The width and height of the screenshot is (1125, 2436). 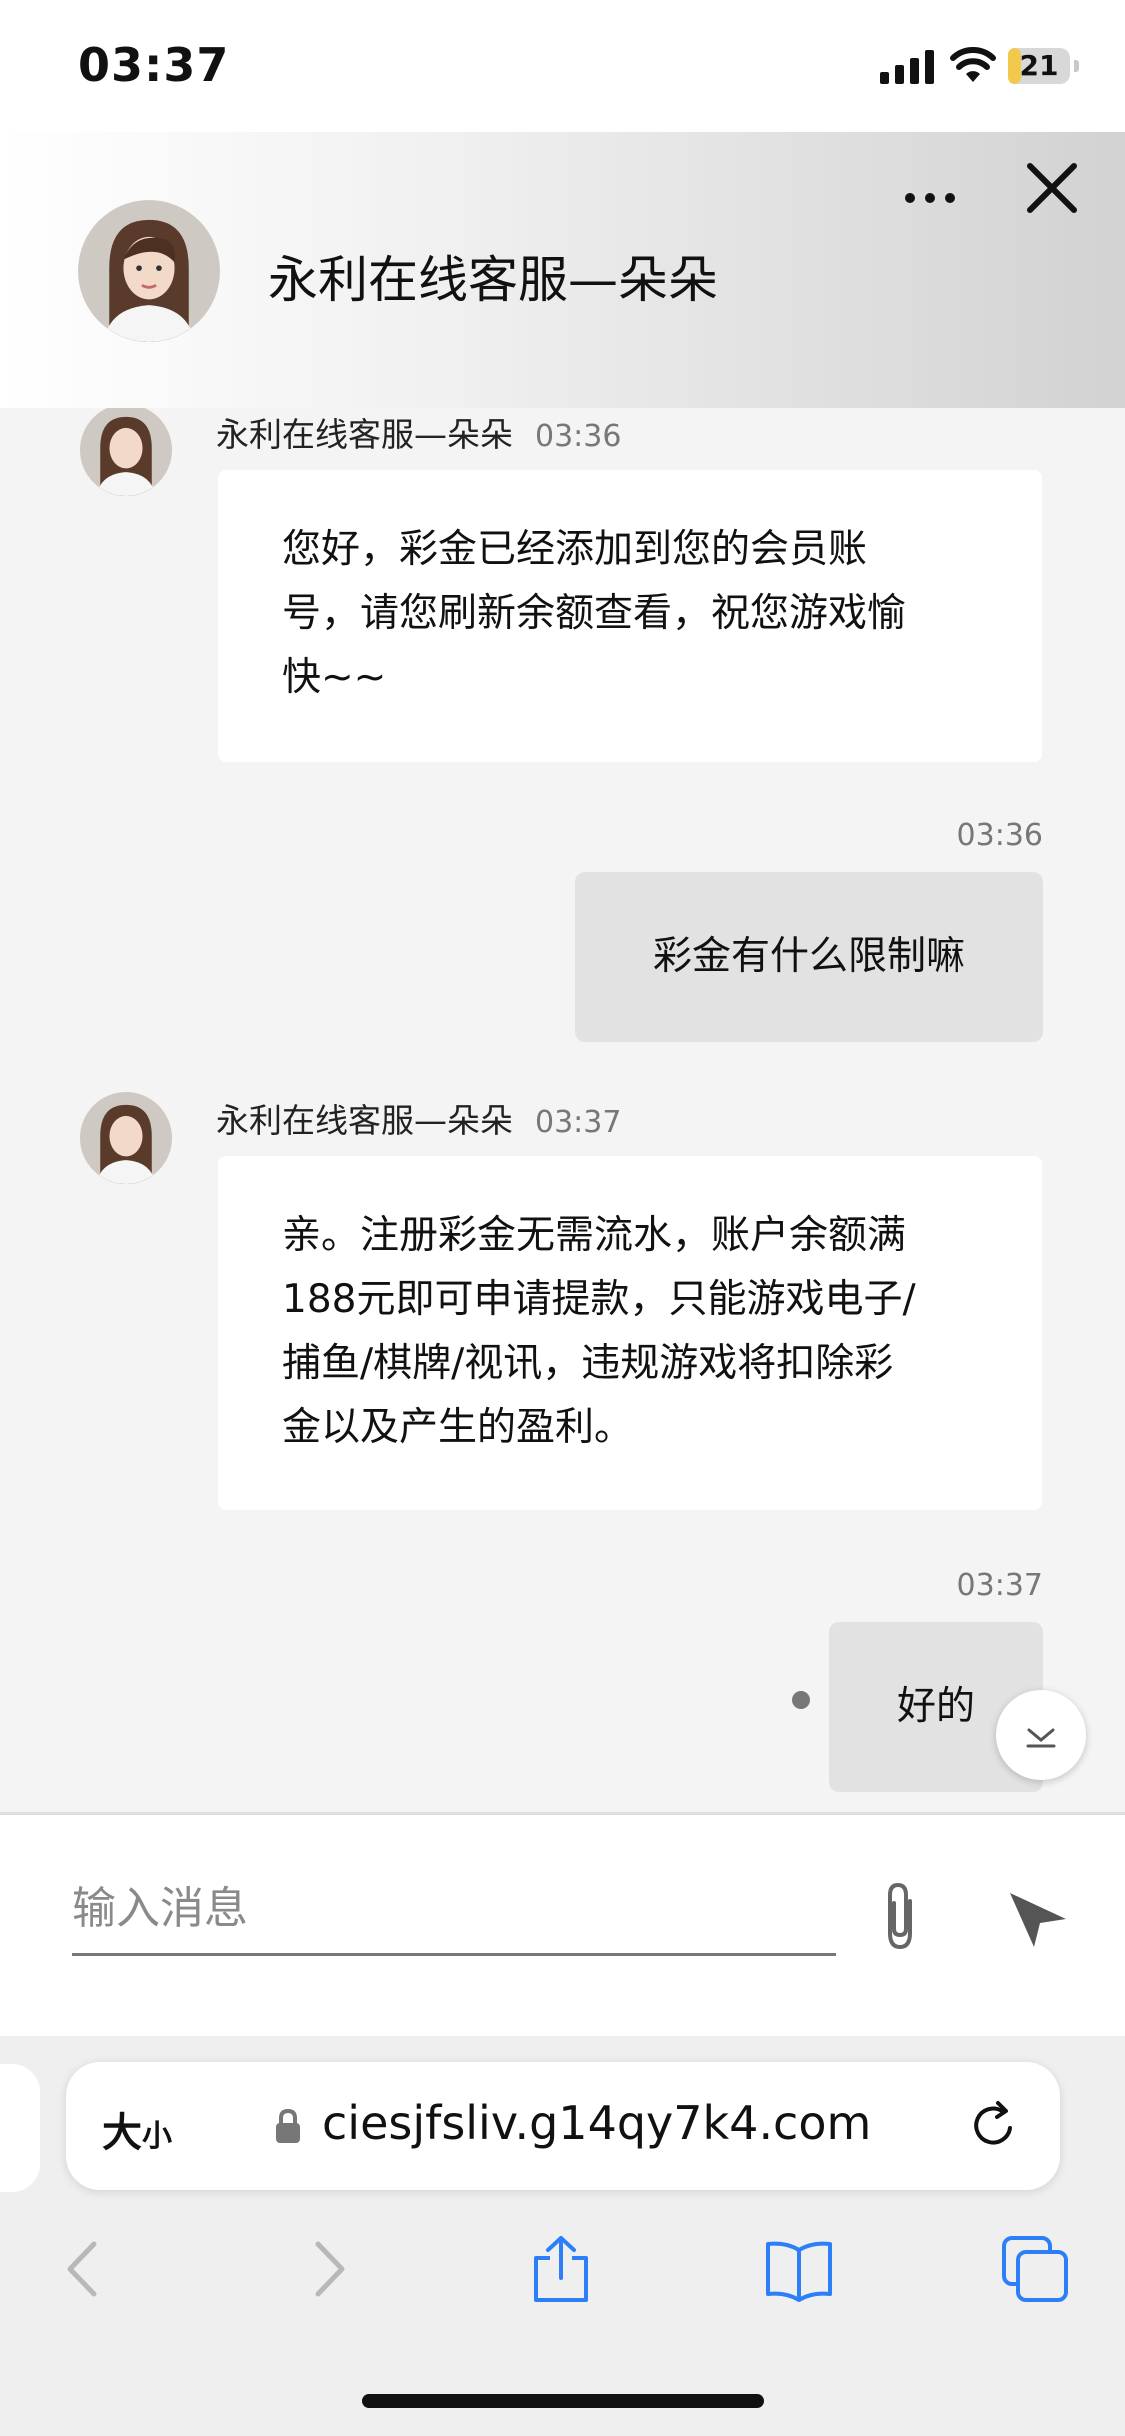 I want to click on chat-header: 永利在线客服—朵朵, so click(x=562, y=270).